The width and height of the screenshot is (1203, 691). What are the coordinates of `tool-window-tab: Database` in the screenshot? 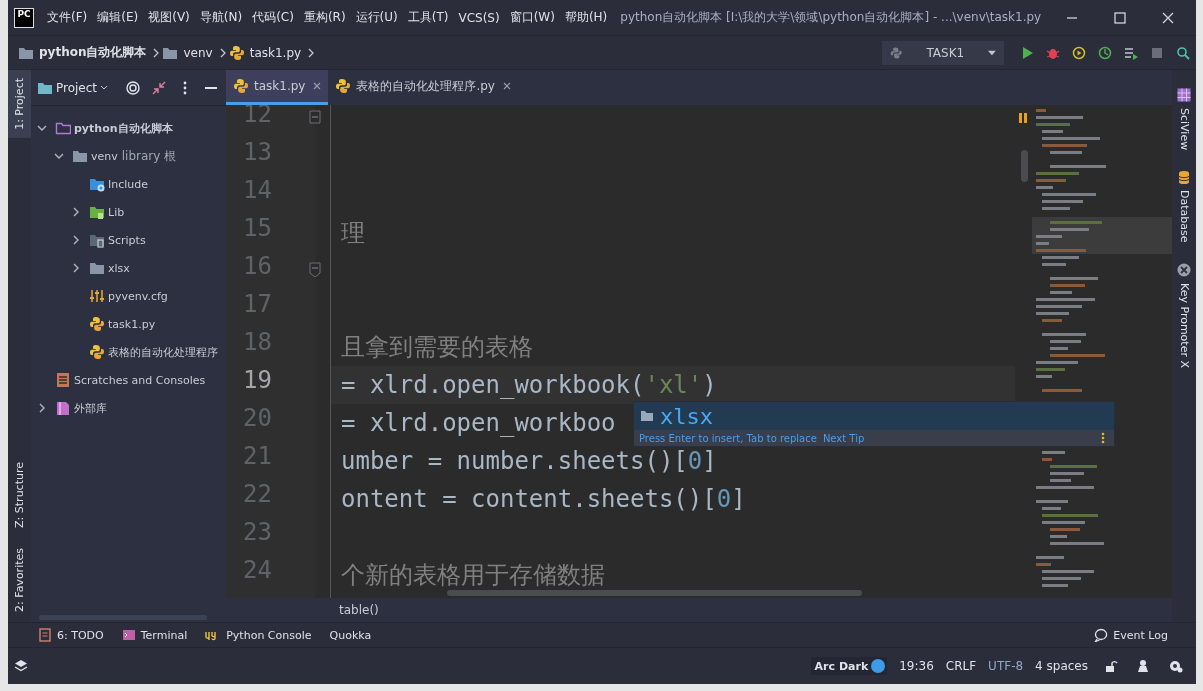 It's located at (1184, 206).